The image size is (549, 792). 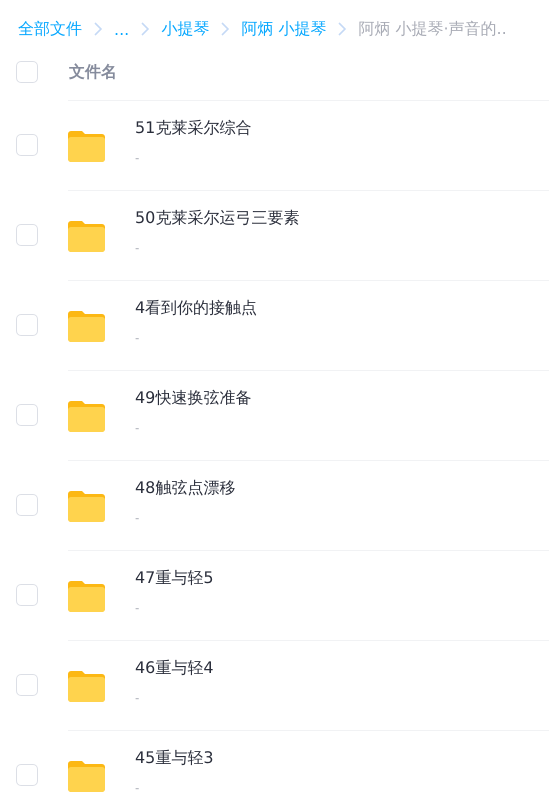 I want to click on file-name: 50克莱采尔运弓三要素, so click(x=217, y=218).